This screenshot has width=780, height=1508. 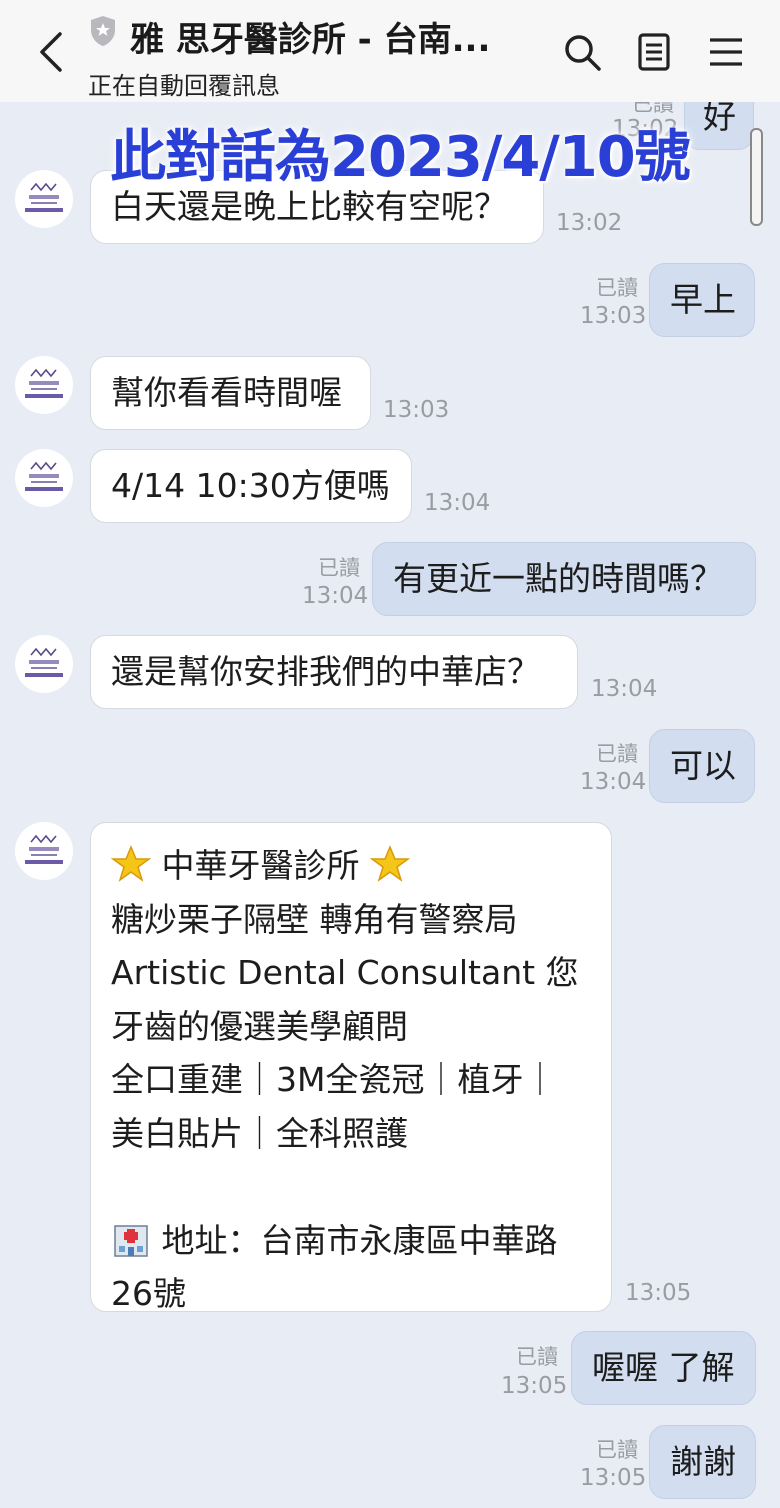 I want to click on notes-icon, so click(x=654, y=52).